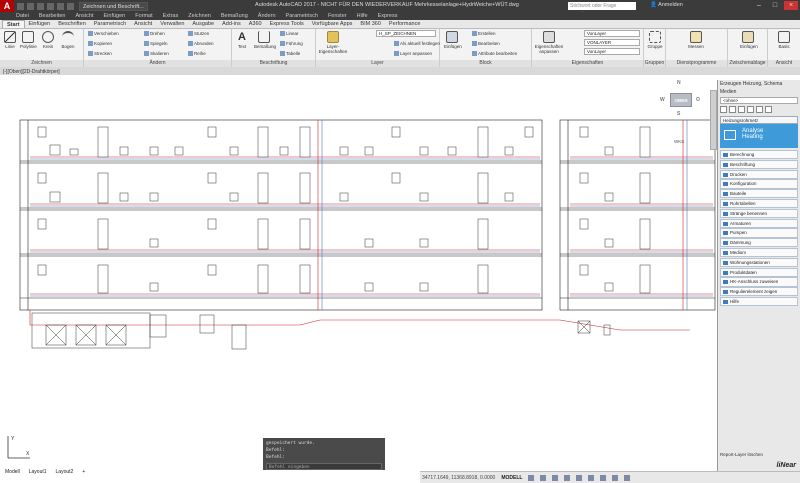 Image resolution: width=800 pixels, height=483 pixels. Describe the element at coordinates (759, 184) in the screenshot. I see `tool-konfiguration: Konfiguration` at that location.